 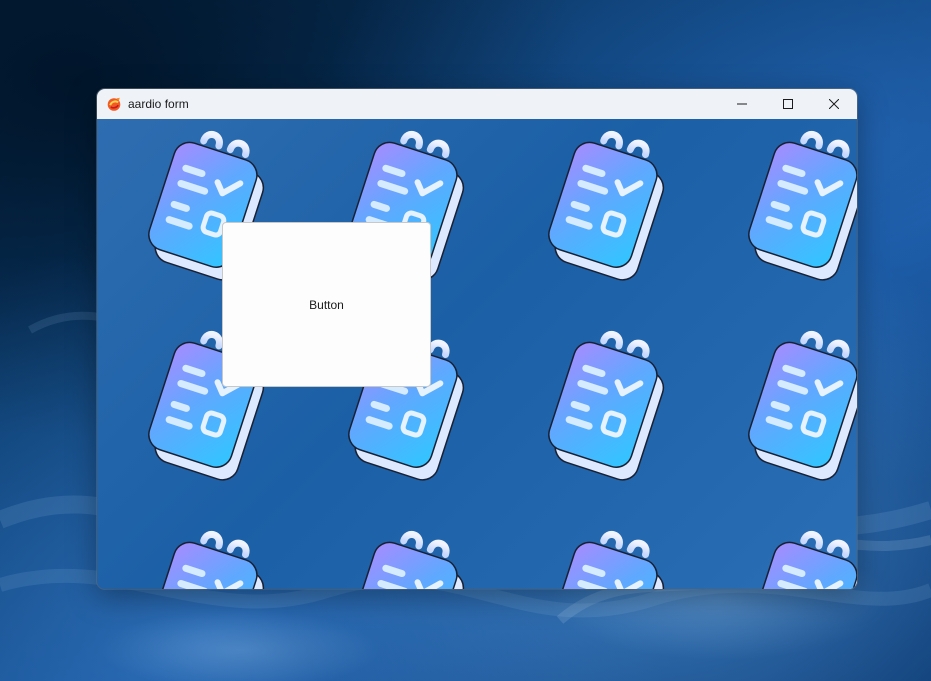 I want to click on title-bar: aardio form, so click(x=477, y=104).